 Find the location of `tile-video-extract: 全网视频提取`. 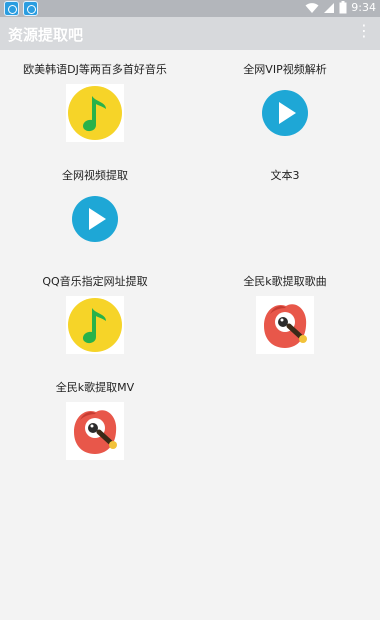

tile-video-extract: 全网视频提取 is located at coordinates (95, 202).